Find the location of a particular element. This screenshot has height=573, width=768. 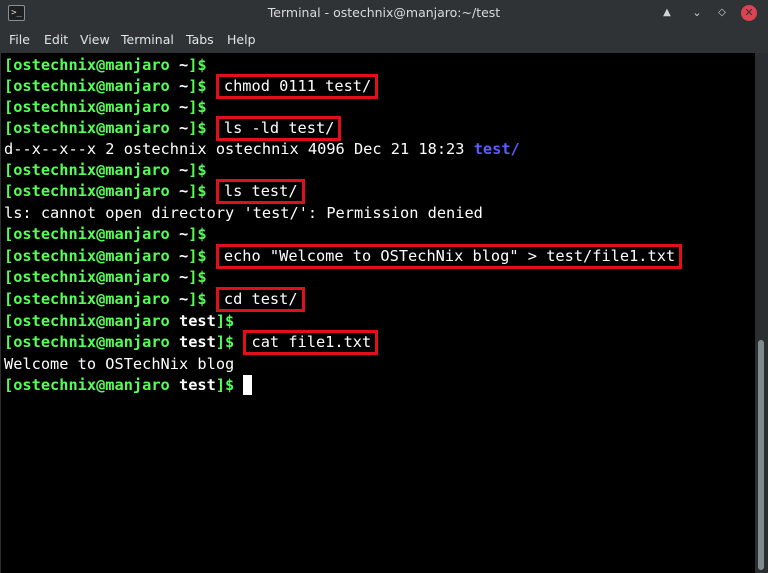

highlighted-command: cat file1.txt is located at coordinates (311, 342).